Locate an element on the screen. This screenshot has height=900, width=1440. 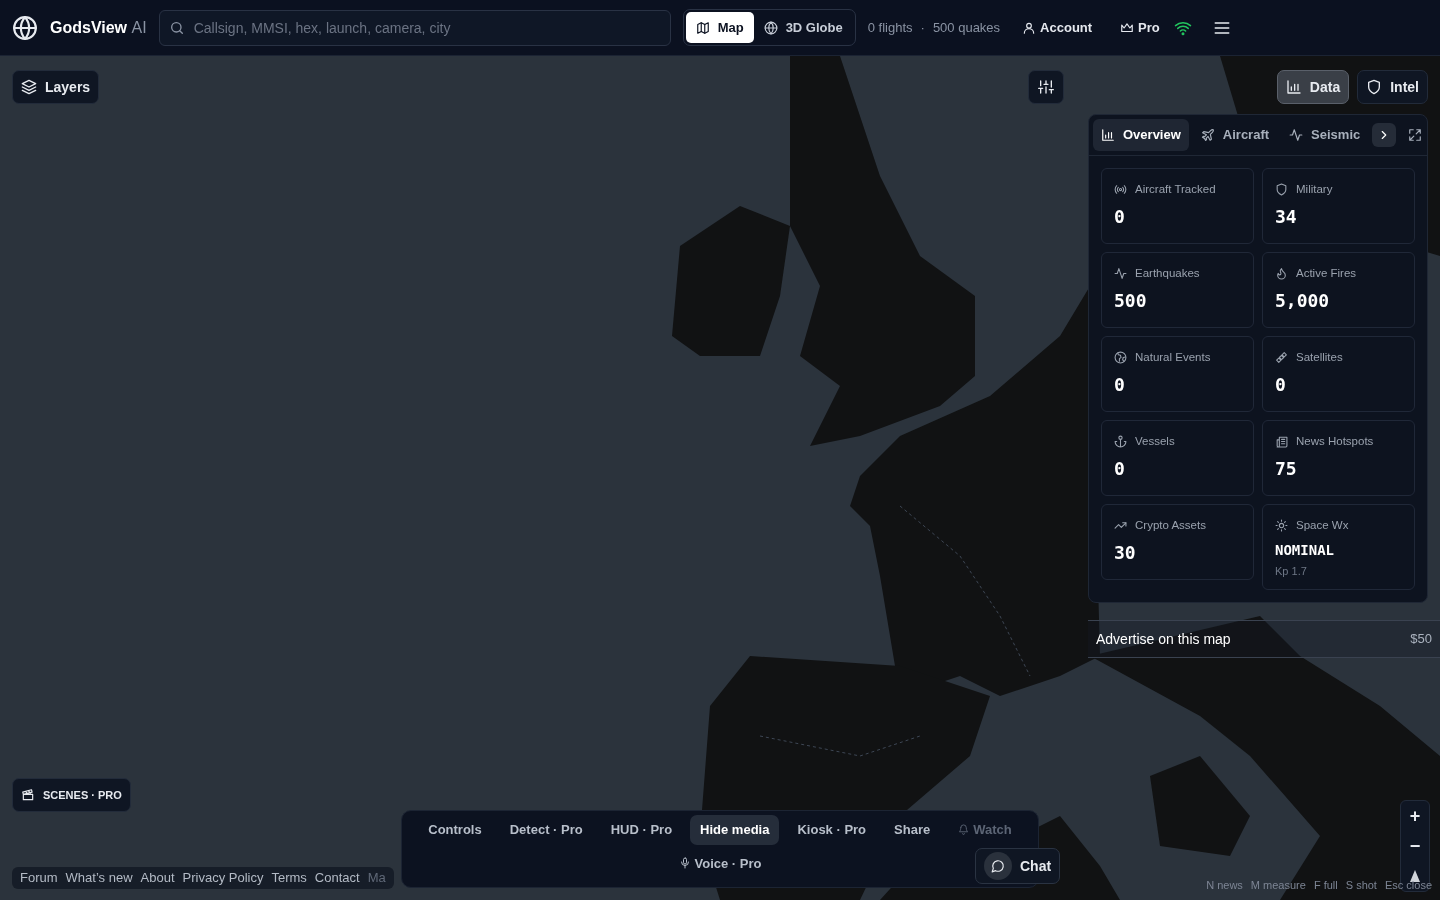
panel-tab: Intel is located at coordinates (1392, 87).